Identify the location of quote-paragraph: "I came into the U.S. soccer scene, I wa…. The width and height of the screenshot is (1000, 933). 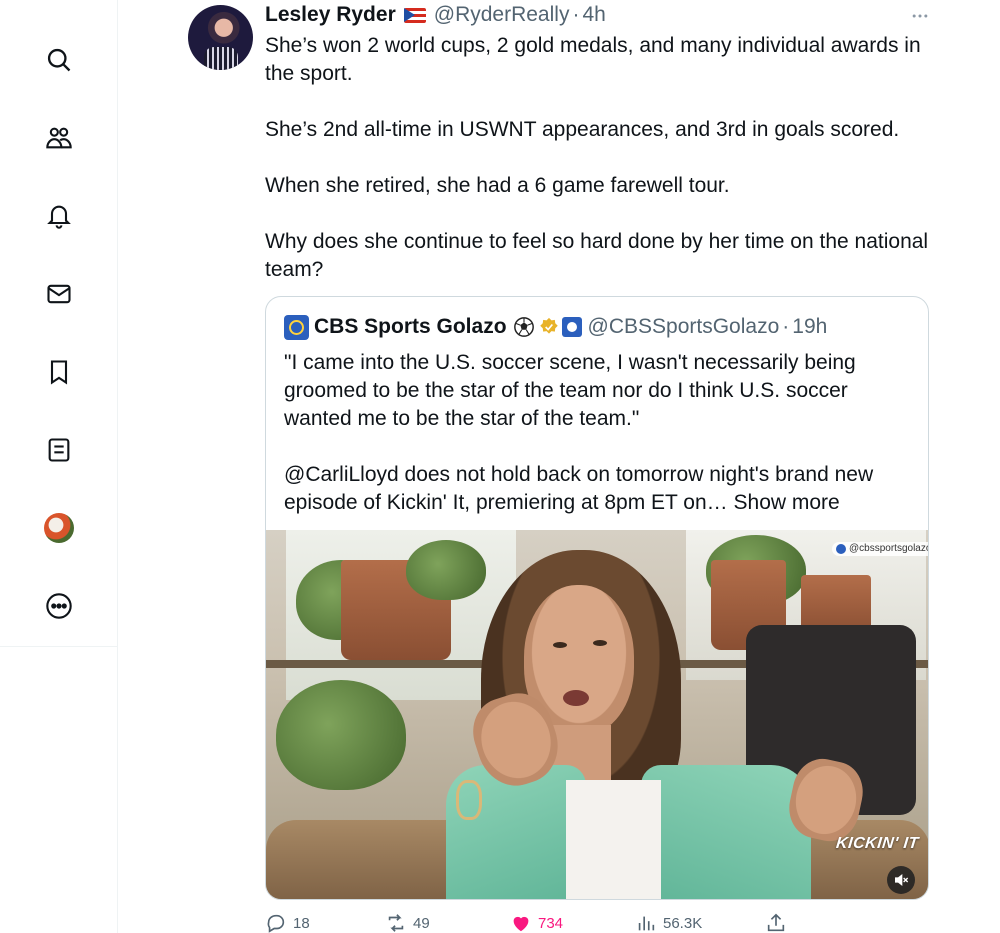
(570, 390).